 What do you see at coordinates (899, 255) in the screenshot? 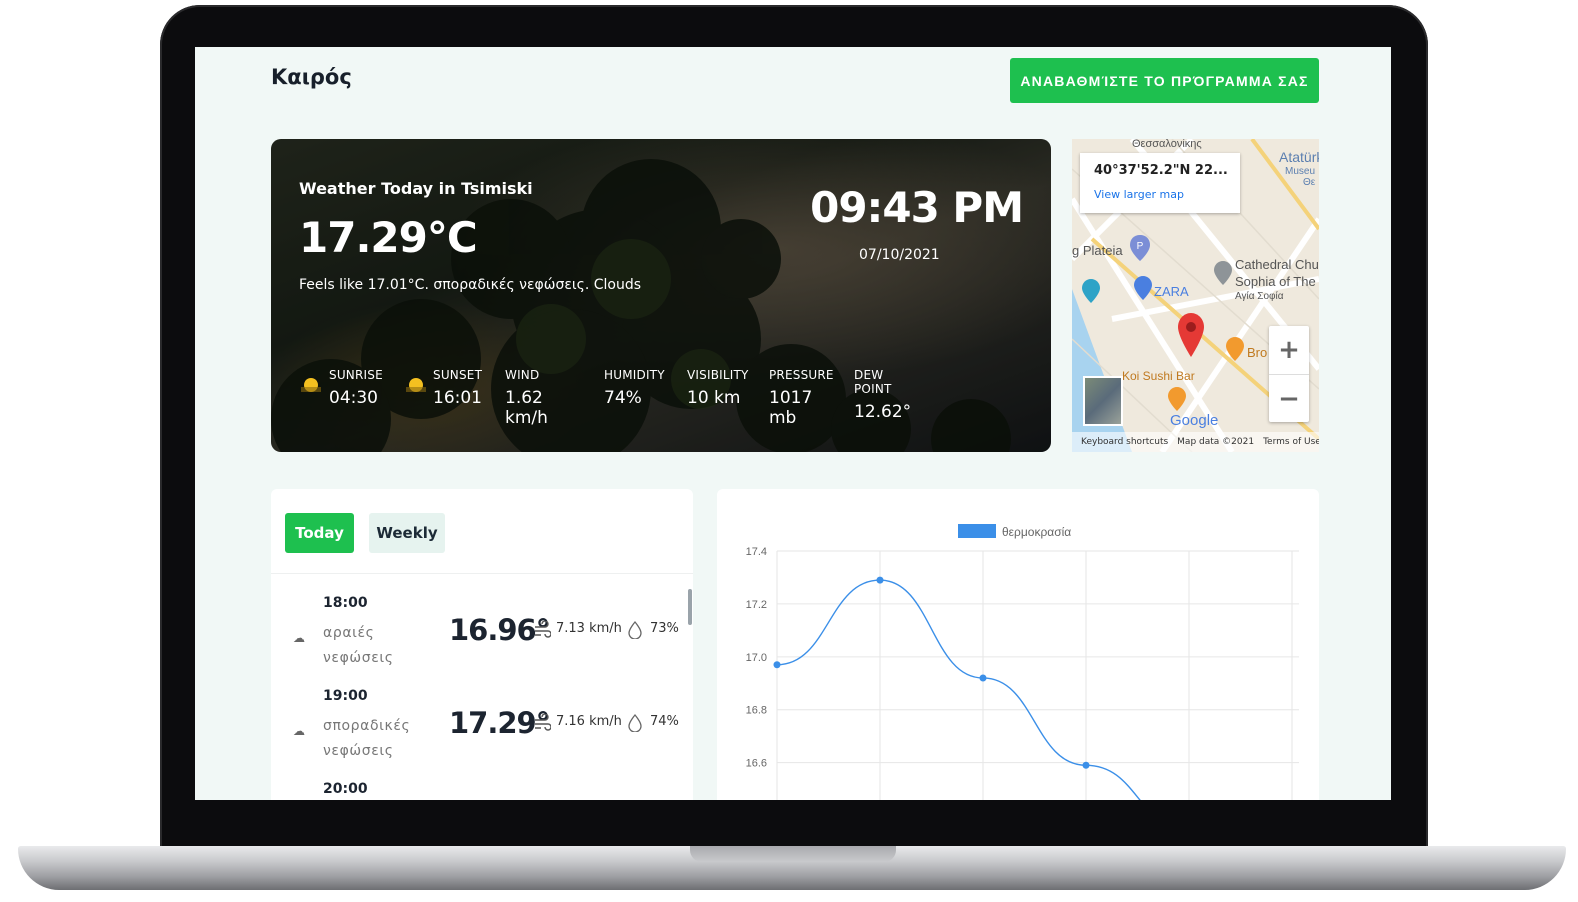
I see `current-date: 07/10/2021` at bounding box center [899, 255].